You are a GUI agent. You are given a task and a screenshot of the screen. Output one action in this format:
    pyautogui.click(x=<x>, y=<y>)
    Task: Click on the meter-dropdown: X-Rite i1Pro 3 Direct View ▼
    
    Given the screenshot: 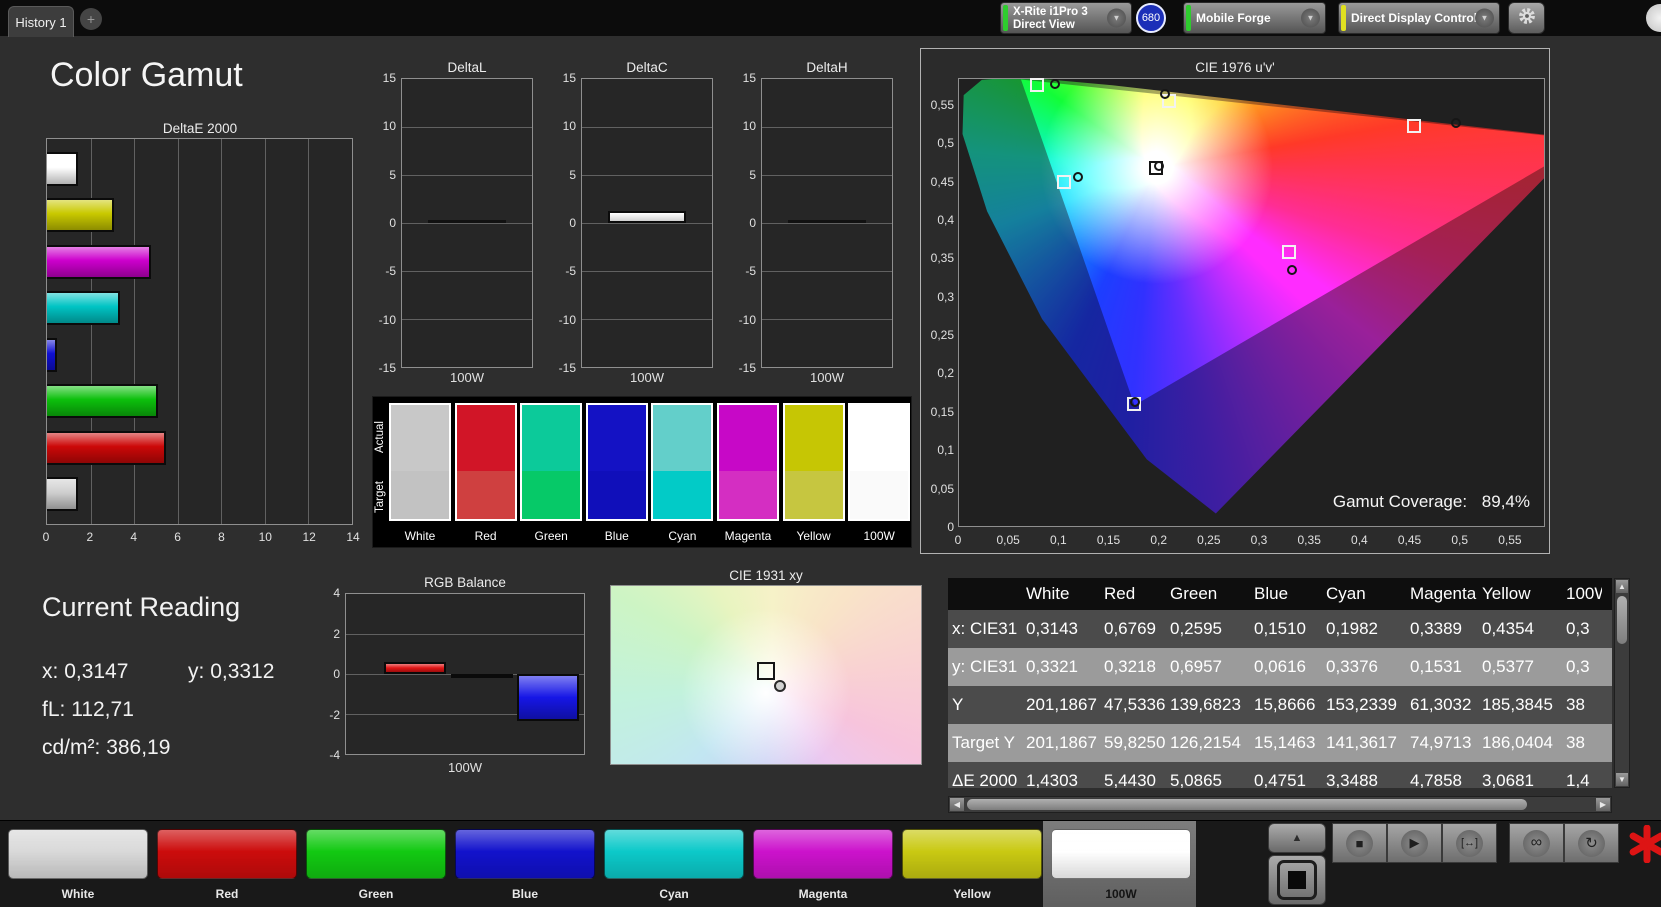 What is the action you would take?
    pyautogui.click(x=1066, y=18)
    